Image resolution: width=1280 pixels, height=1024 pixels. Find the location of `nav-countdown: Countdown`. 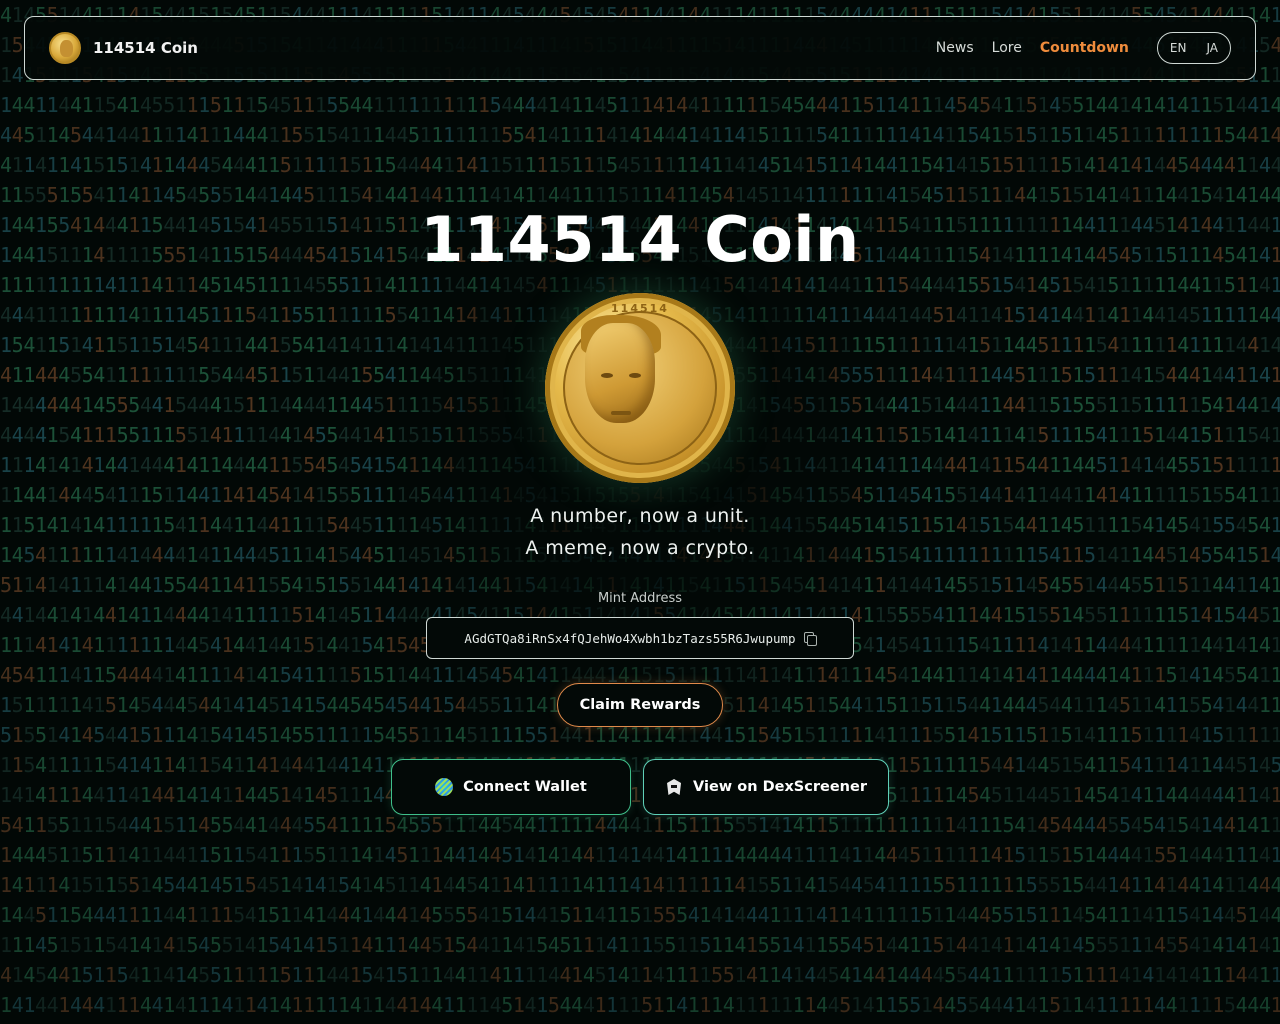

nav-countdown: Countdown is located at coordinates (1084, 48).